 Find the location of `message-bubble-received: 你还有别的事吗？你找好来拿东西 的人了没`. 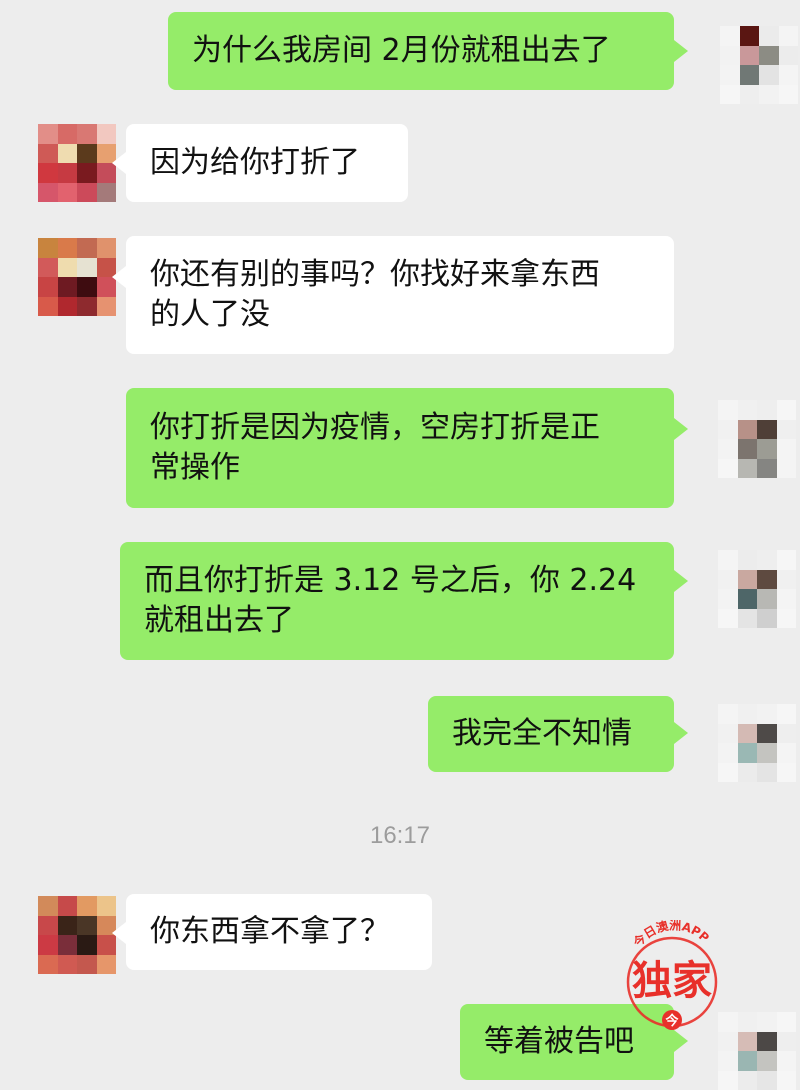

message-bubble-received: 你还有别的事吗？你找好来拿东西 的人了没 is located at coordinates (400, 295).